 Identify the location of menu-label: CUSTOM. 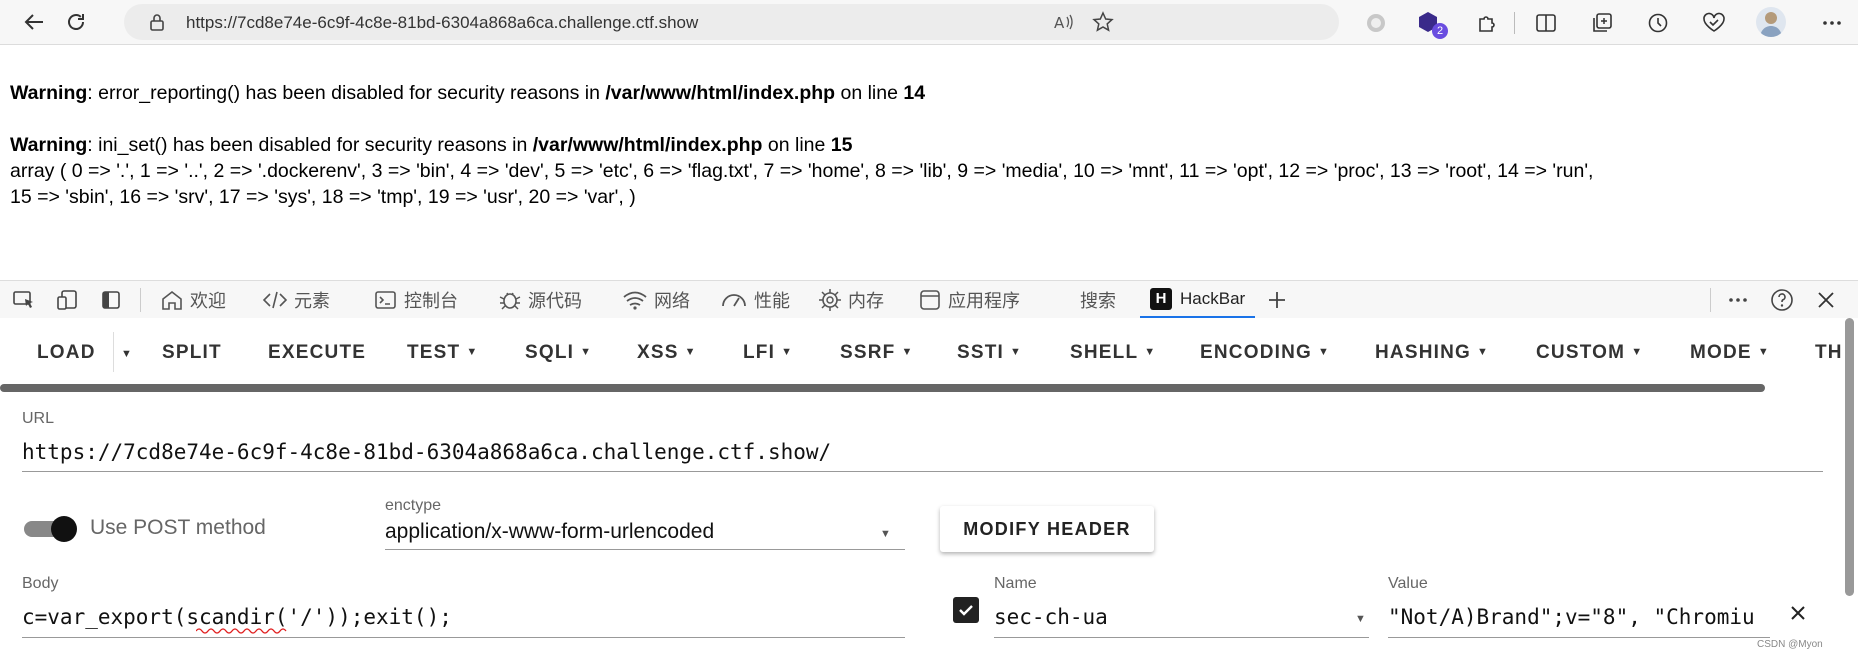
(1581, 352).